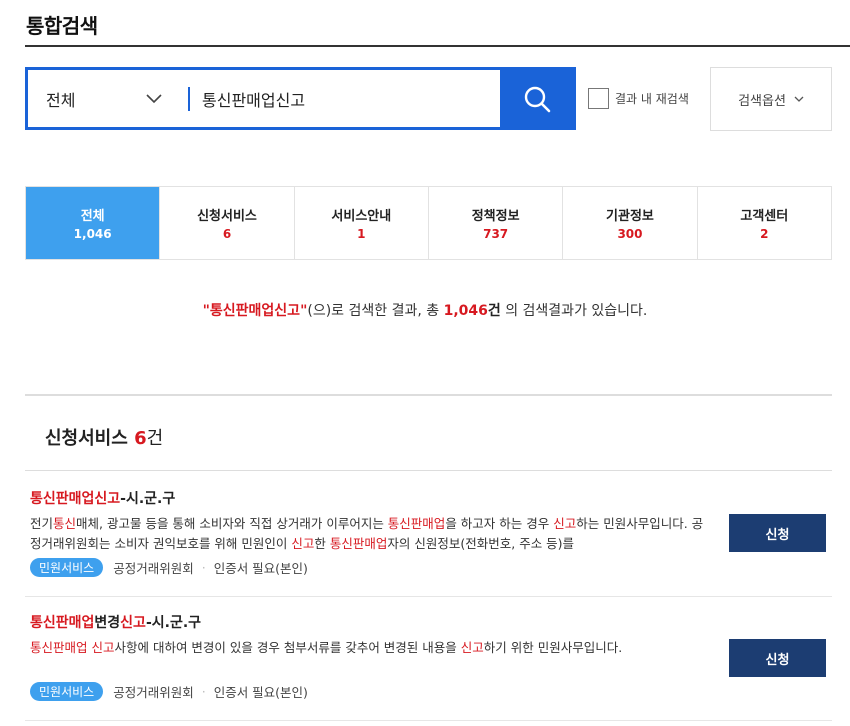 The image size is (850, 726). I want to click on search-input, so click(342, 98).